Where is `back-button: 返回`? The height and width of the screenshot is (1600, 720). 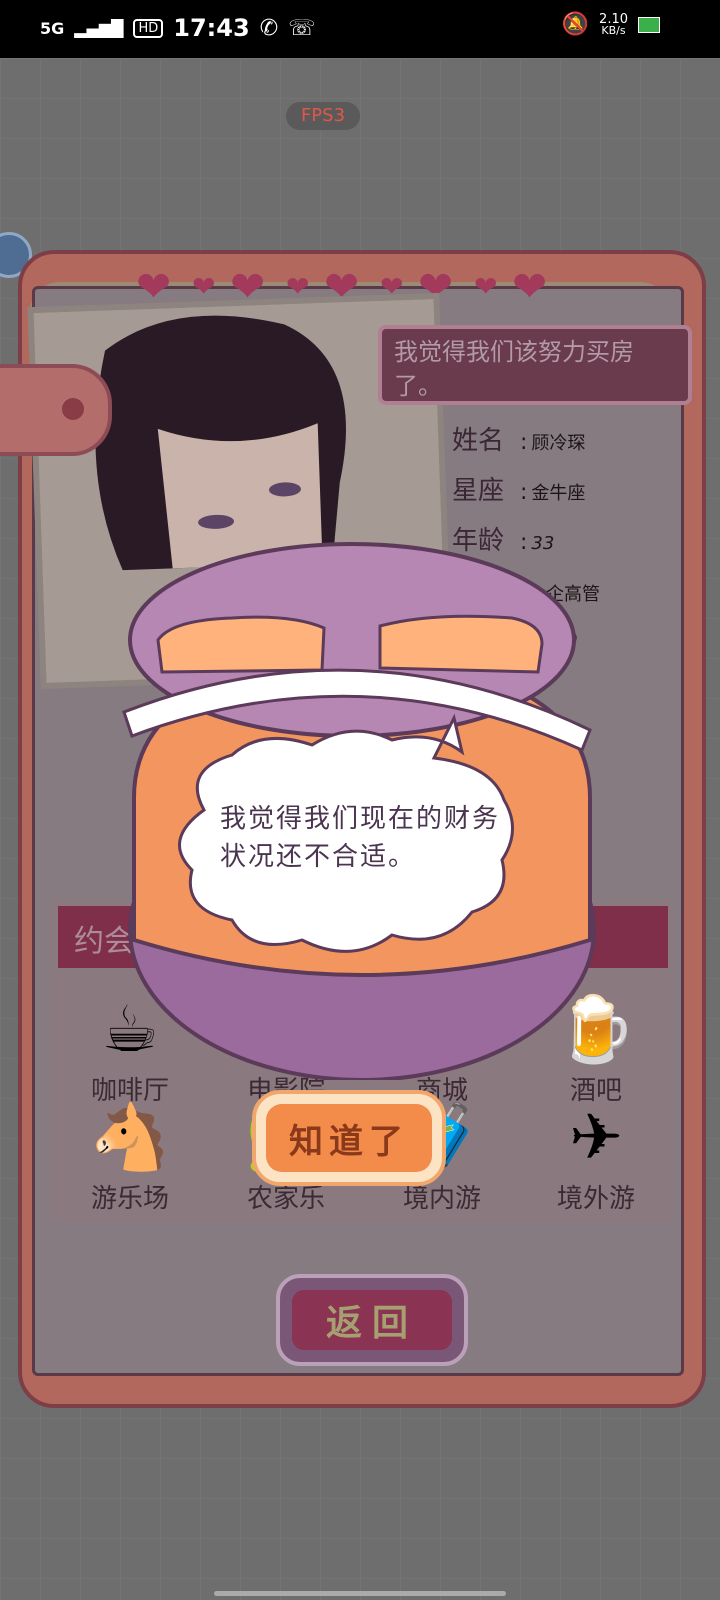 back-button: 返回 is located at coordinates (372, 1320).